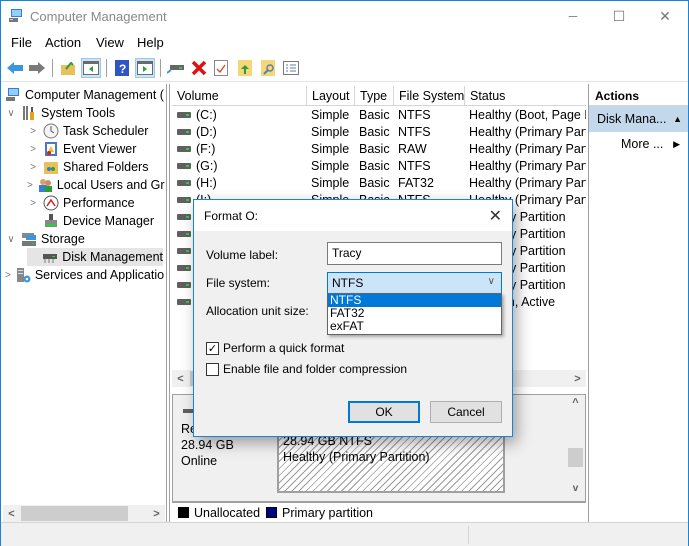  What do you see at coordinates (414, 253) in the screenshot?
I see `volume-label-input: Tracy` at bounding box center [414, 253].